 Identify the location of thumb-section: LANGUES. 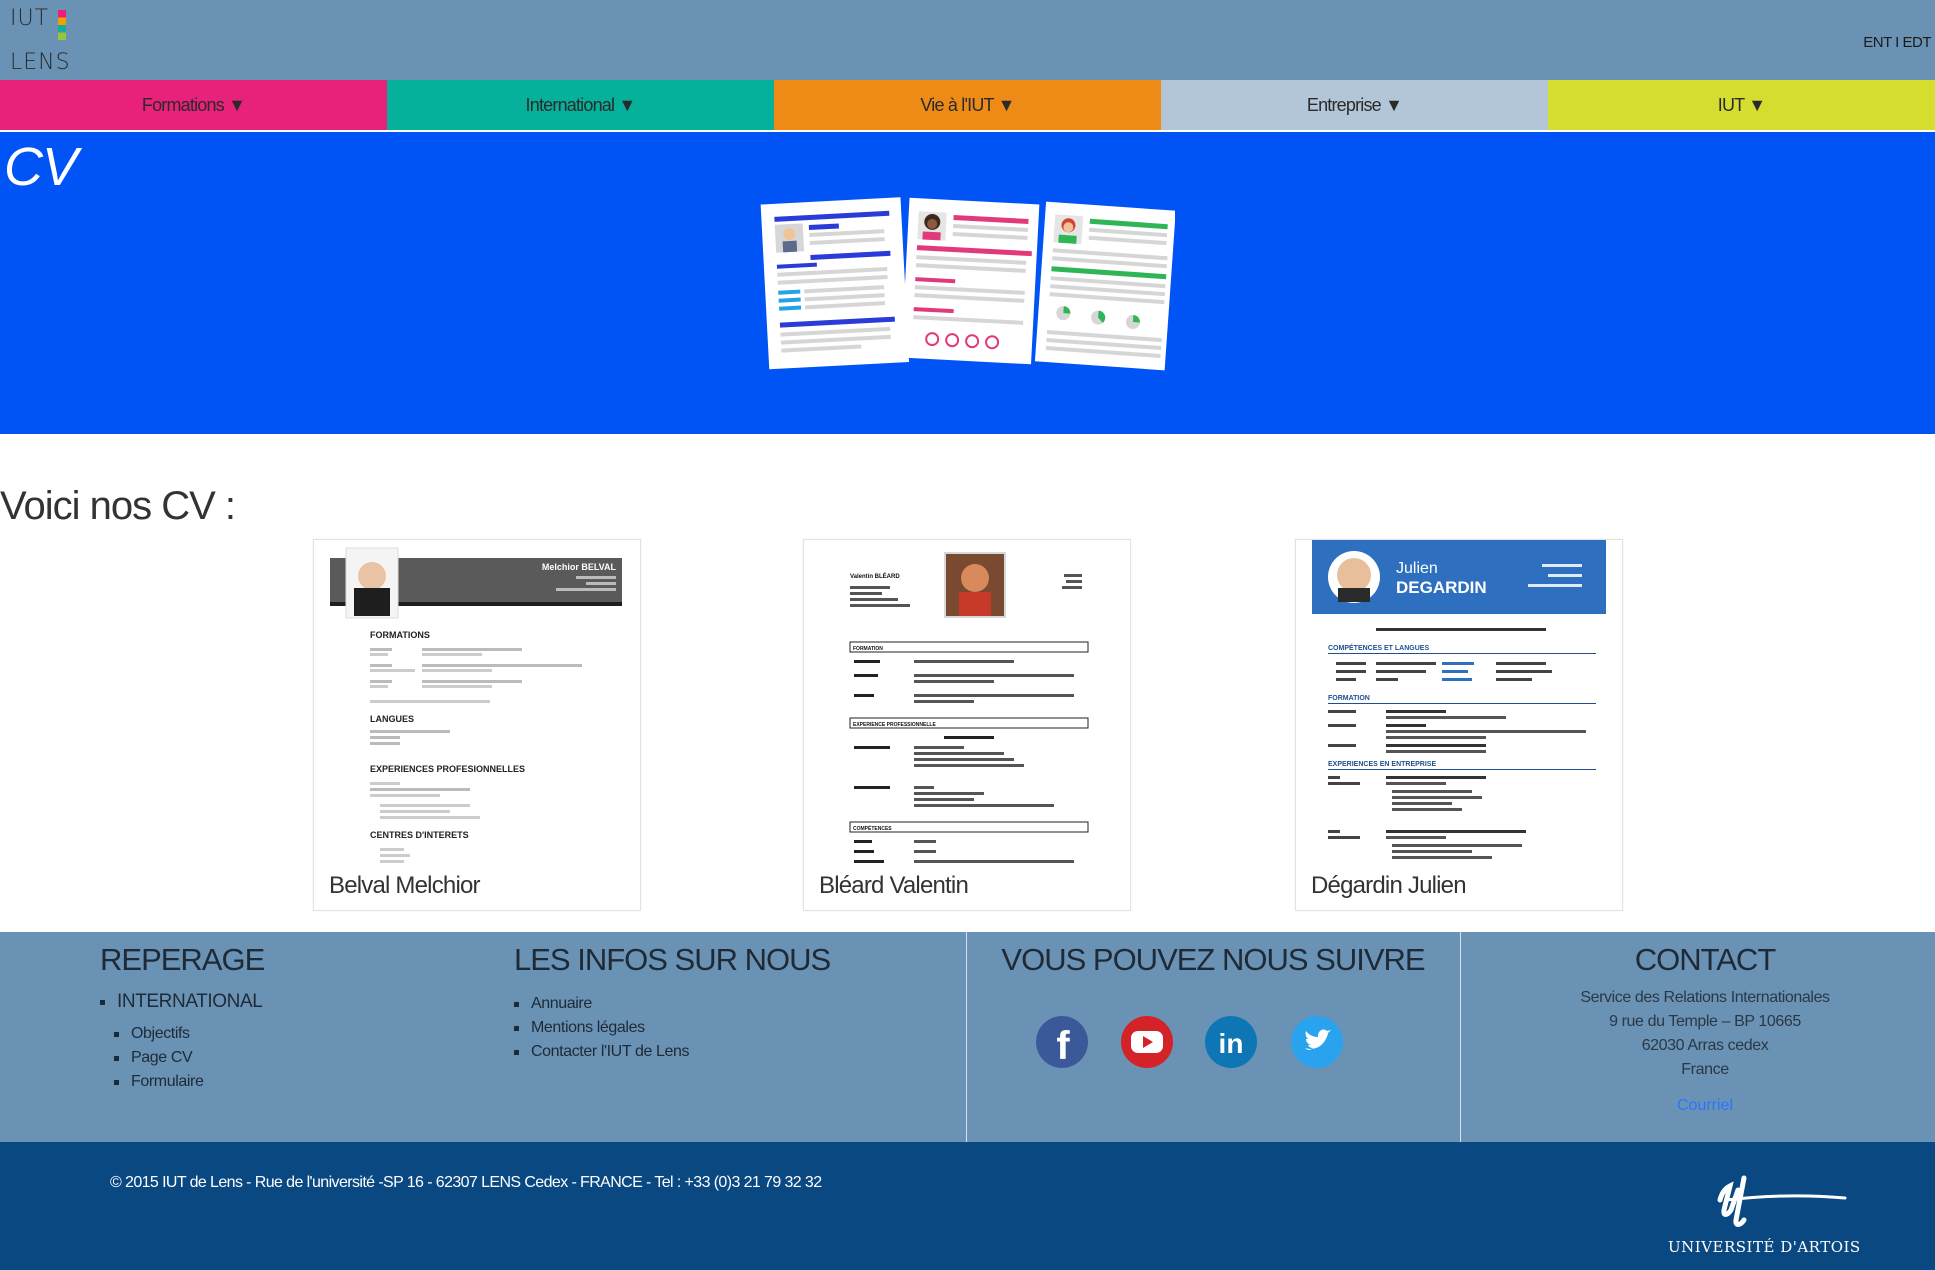
(392, 719).